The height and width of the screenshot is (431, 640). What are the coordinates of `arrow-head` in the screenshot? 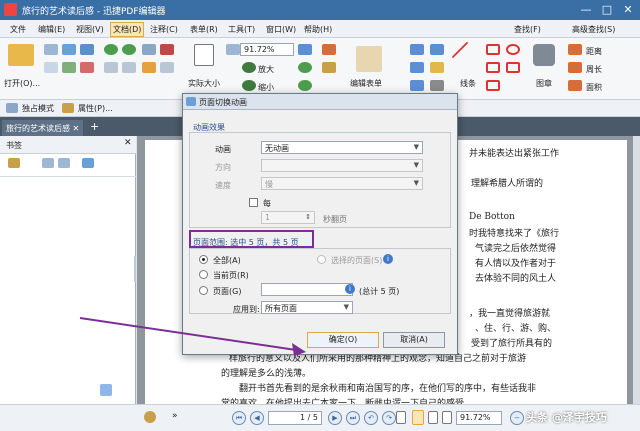 It's located at (299, 349).